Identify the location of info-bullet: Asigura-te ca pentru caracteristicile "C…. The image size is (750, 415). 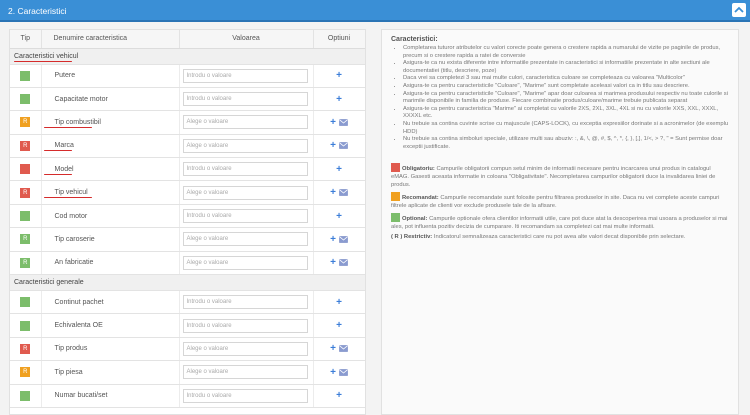
(566, 98).